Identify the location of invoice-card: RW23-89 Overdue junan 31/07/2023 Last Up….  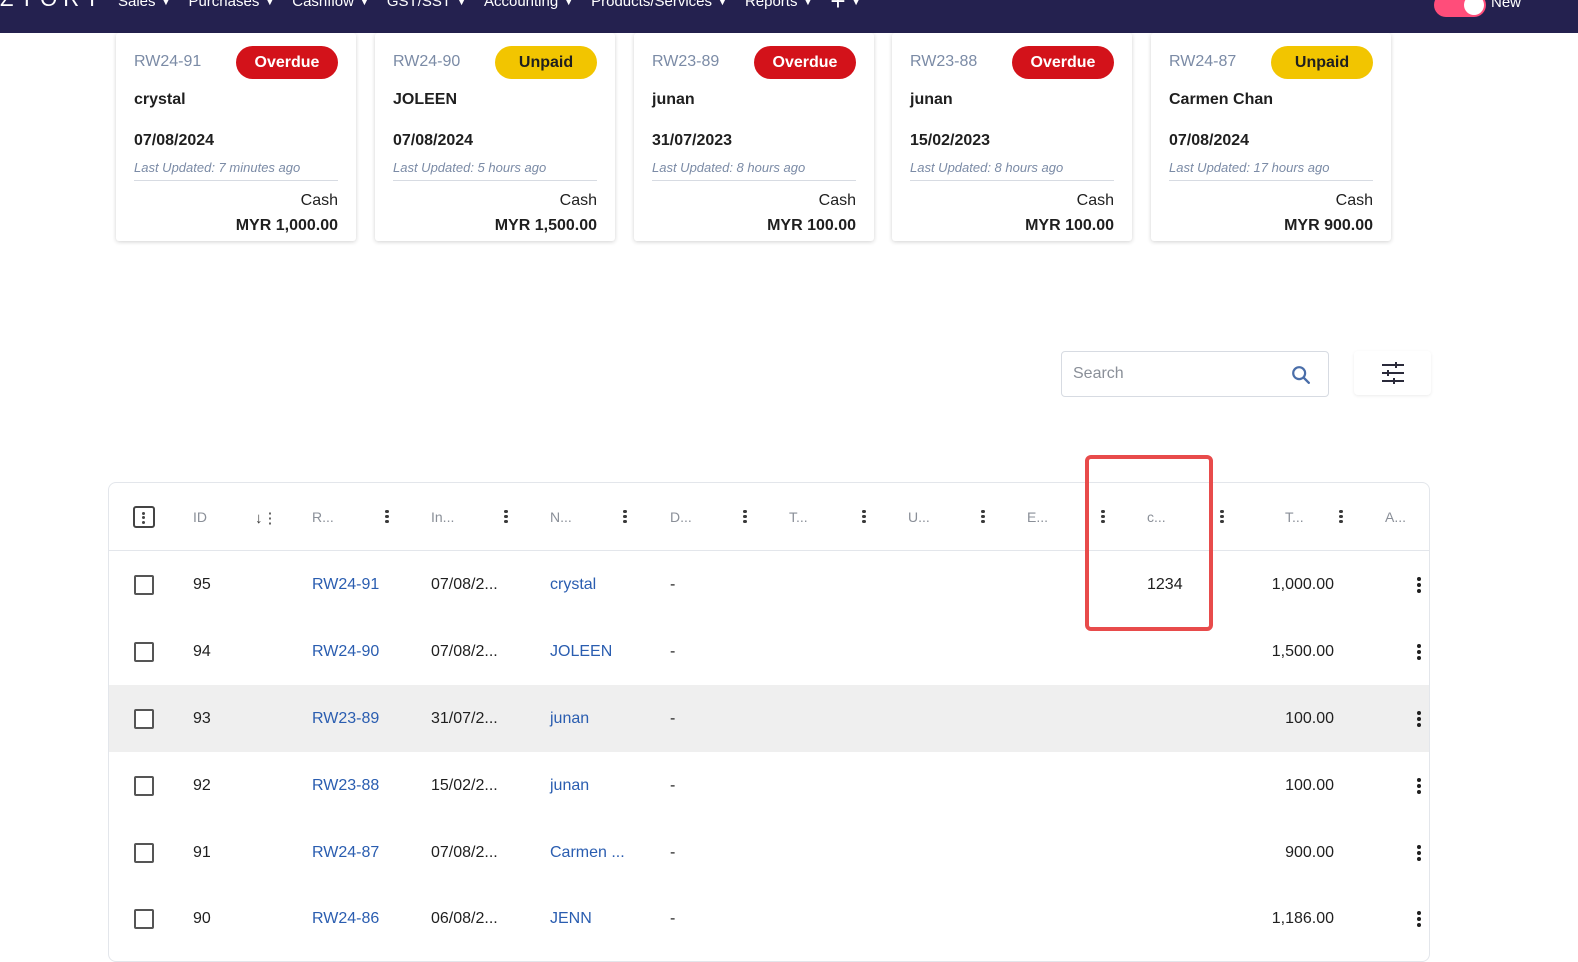
(754, 137).